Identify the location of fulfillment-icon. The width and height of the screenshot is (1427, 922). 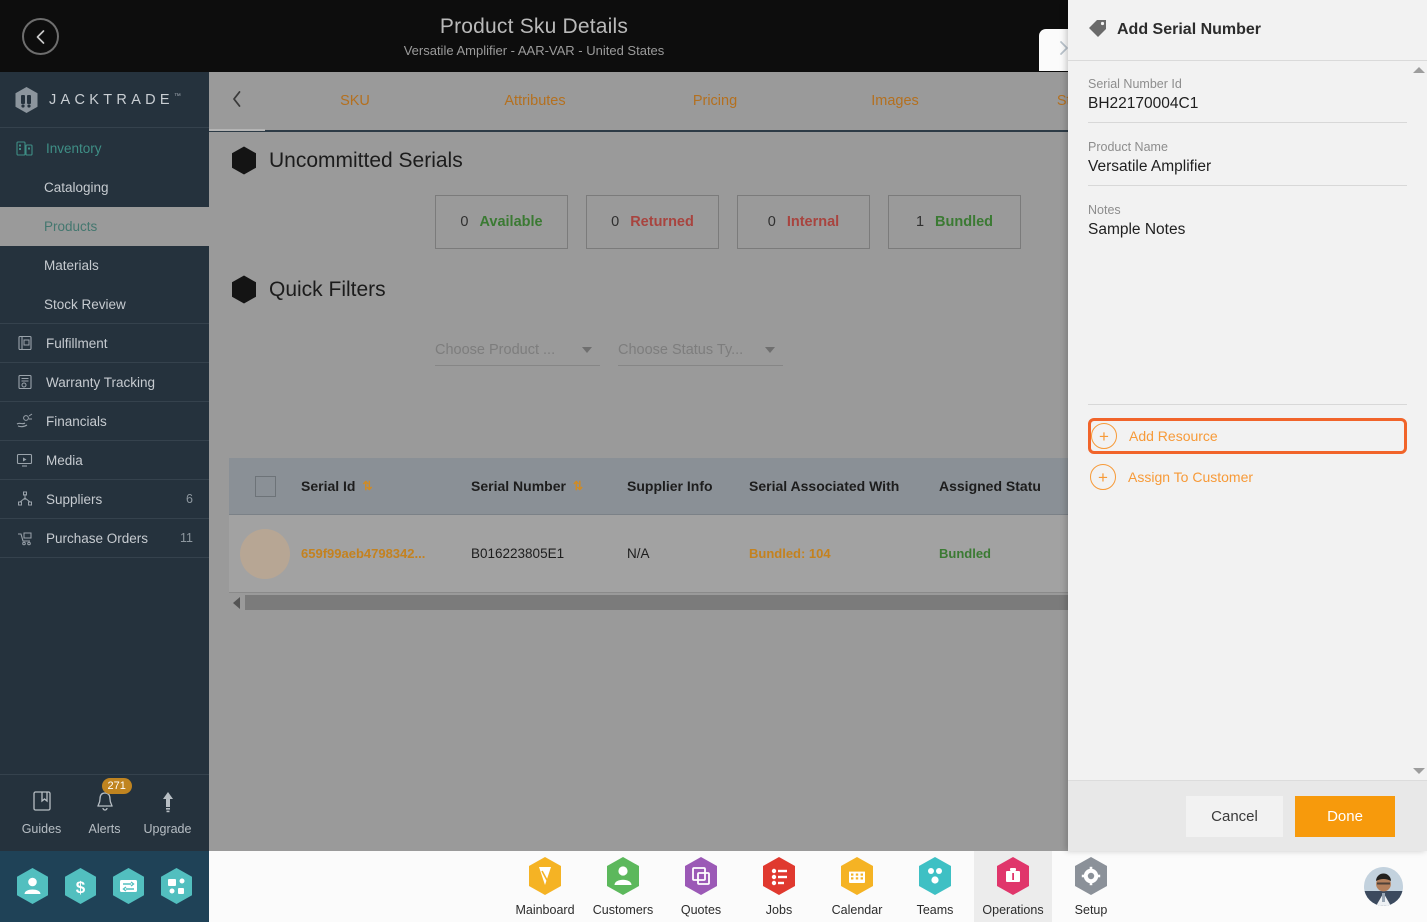
(25, 343).